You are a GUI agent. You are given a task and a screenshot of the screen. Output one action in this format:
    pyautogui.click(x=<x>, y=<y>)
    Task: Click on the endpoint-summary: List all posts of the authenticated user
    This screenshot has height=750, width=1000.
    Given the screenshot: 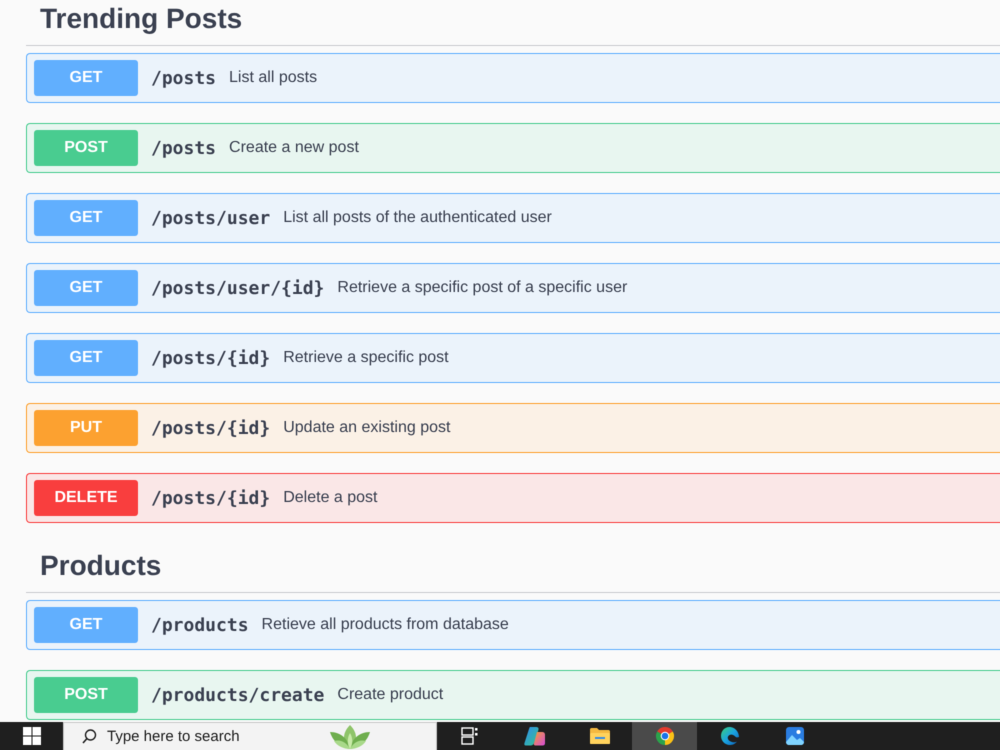 What is the action you would take?
    pyautogui.click(x=417, y=218)
    